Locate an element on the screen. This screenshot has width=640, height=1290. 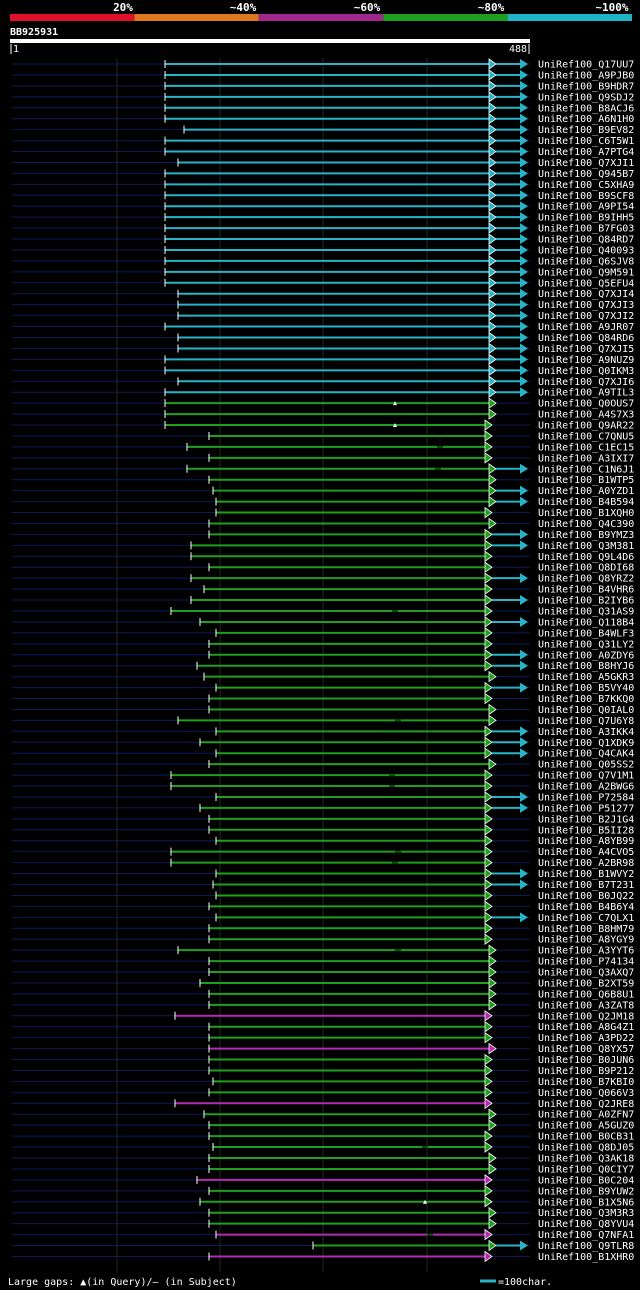
hit-id-label: UniRef100_Q8YVU4 is located at coordinates (586, 1224).